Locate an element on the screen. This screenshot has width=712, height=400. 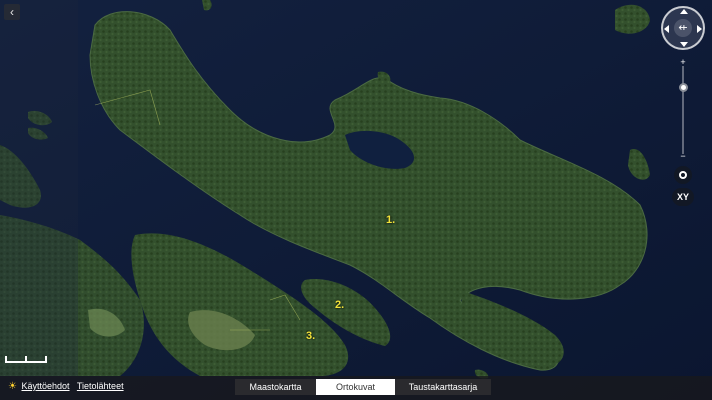
rotate-icon: ⇷ is located at coordinates (683, 28).